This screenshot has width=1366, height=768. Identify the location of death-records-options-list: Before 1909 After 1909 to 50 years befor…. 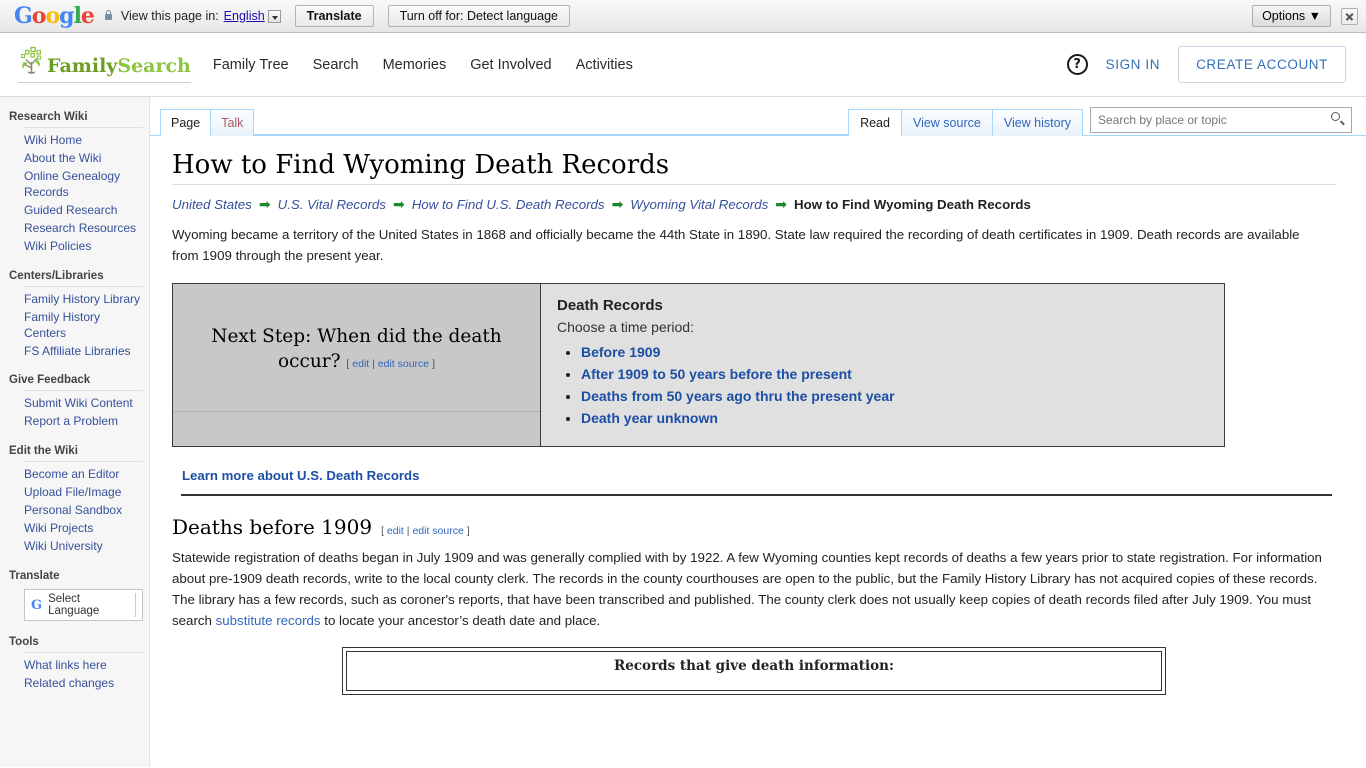
(882, 385).